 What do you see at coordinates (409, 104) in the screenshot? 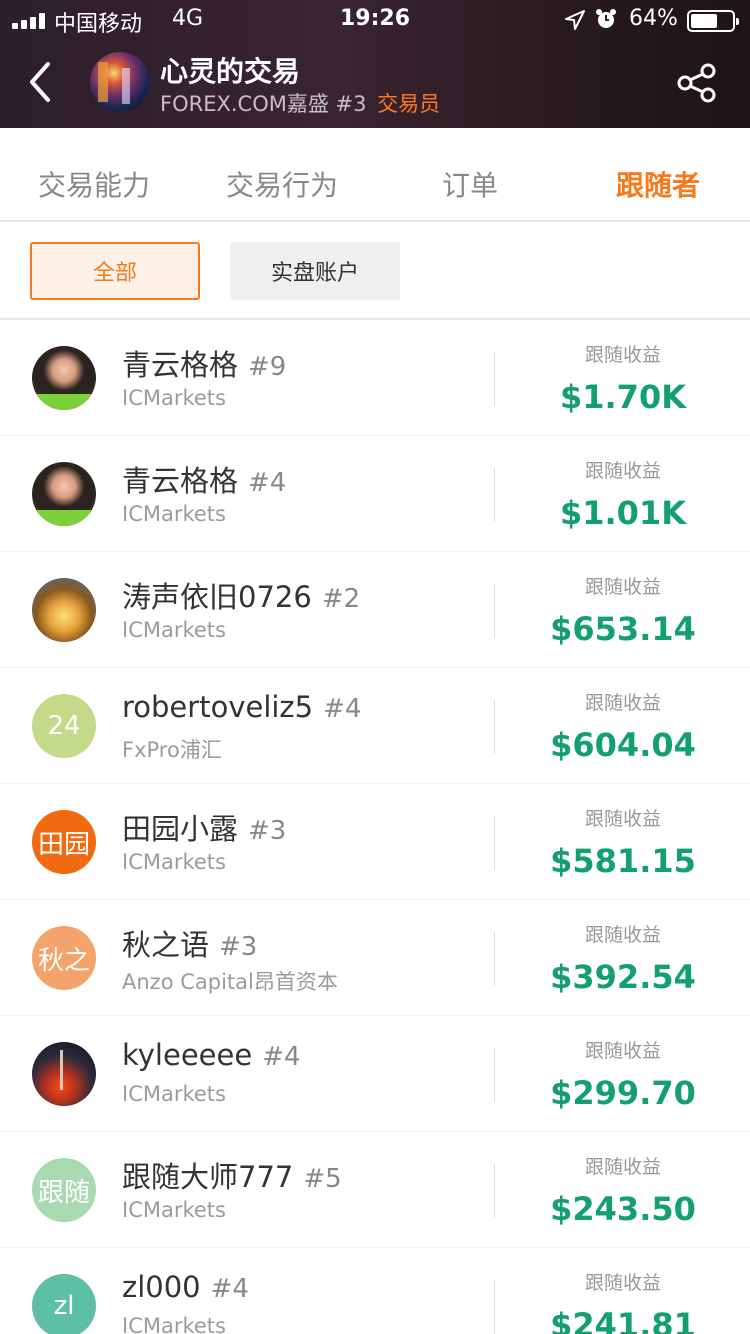
I see `trader-role: 交易员` at bounding box center [409, 104].